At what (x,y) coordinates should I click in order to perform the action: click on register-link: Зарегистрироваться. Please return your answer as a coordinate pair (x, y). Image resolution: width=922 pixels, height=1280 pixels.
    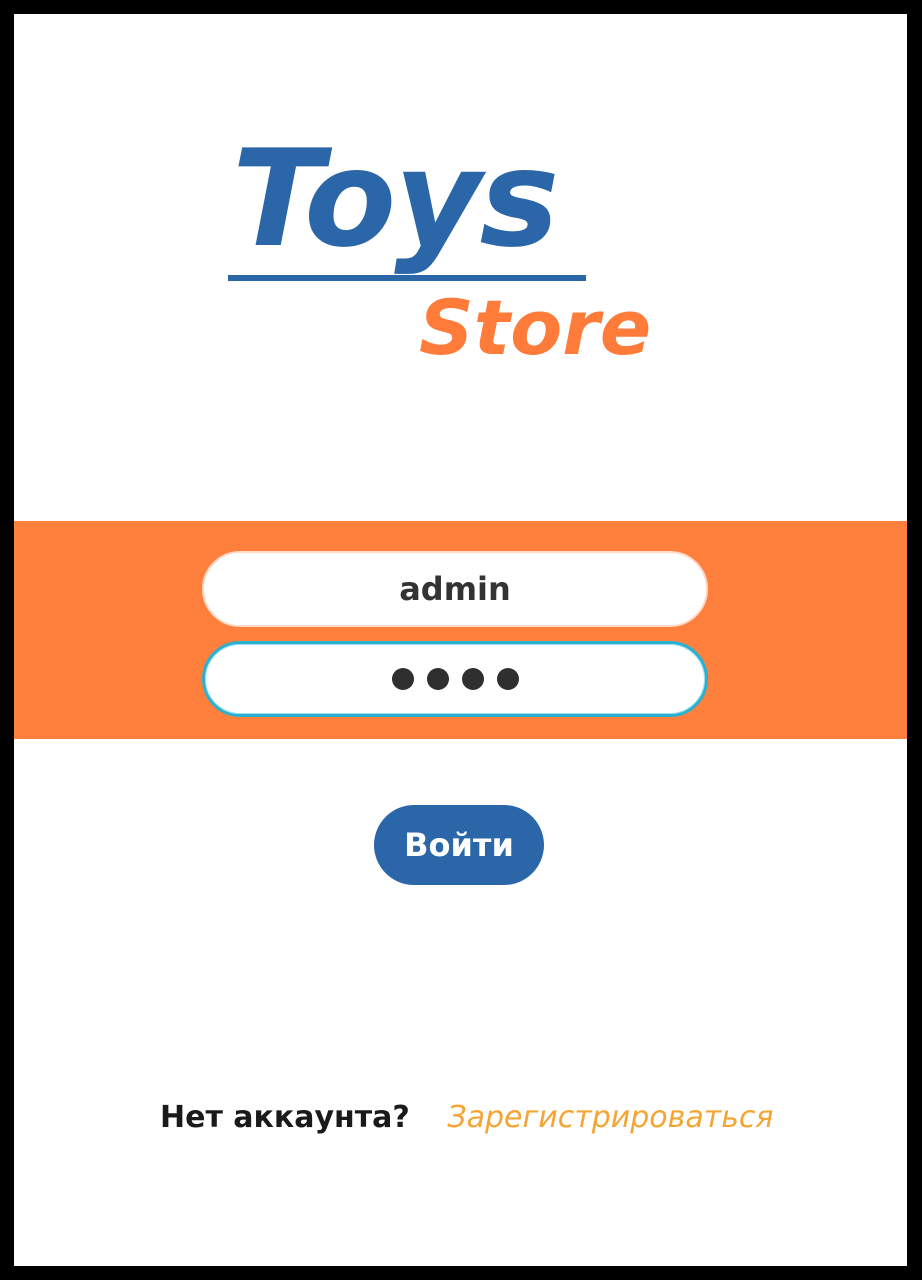
    Looking at the image, I should click on (610, 1117).